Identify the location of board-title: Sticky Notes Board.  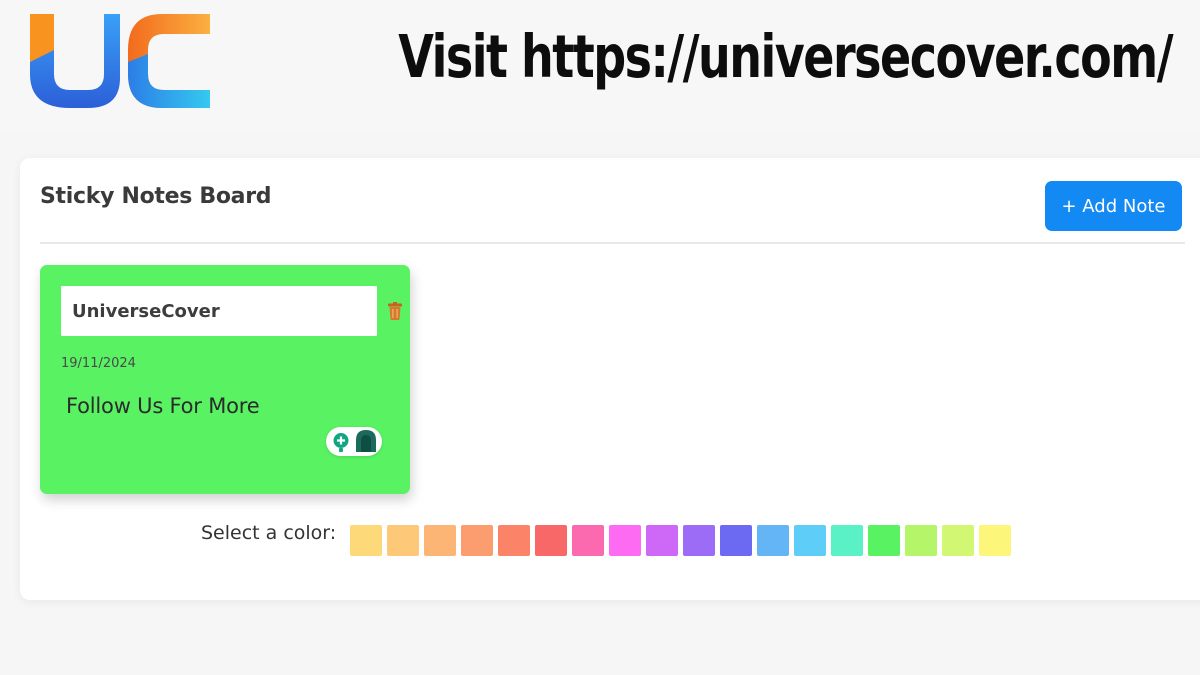
(156, 196).